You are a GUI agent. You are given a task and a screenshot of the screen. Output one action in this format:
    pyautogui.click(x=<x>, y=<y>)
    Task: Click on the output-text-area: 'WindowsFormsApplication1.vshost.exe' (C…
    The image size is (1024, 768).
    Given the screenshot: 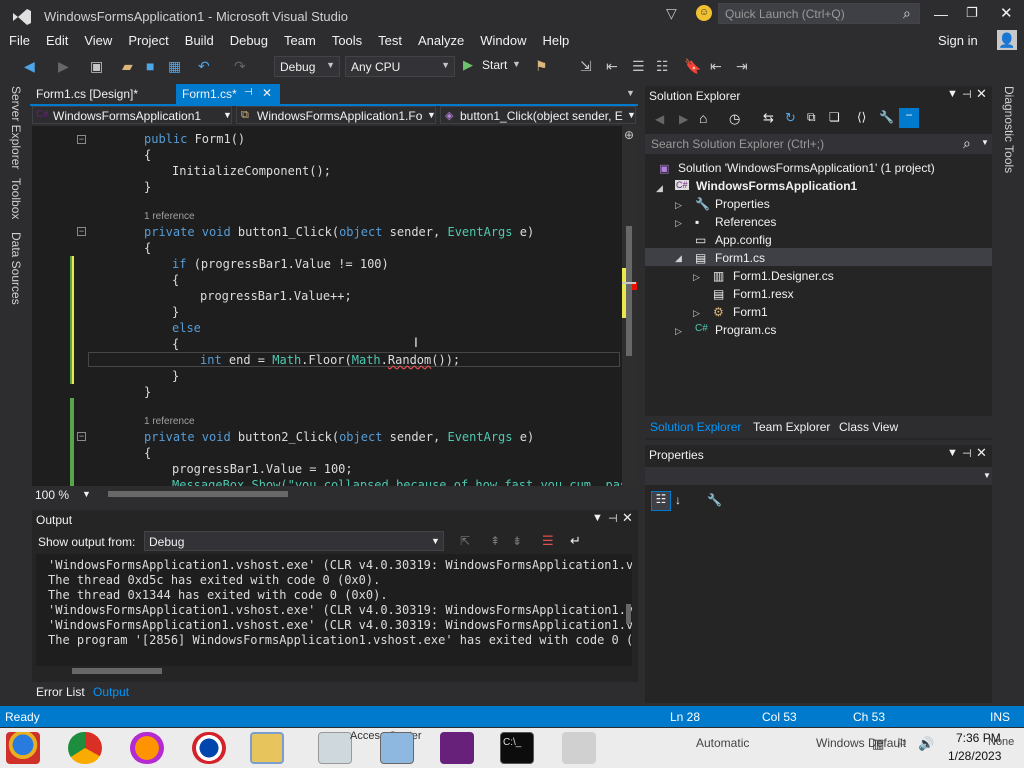 What is the action you would take?
    pyautogui.click(x=334, y=610)
    